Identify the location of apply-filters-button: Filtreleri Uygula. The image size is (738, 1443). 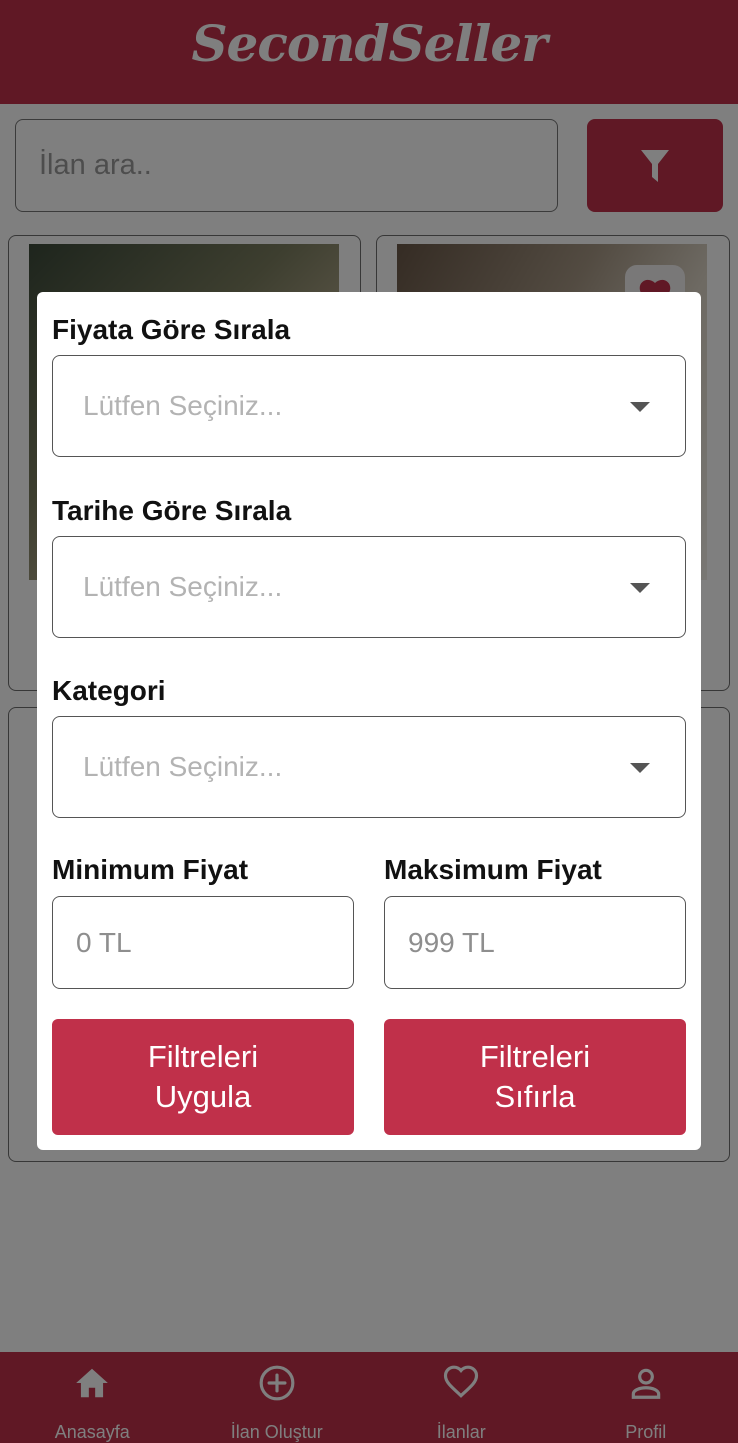
(203, 1077).